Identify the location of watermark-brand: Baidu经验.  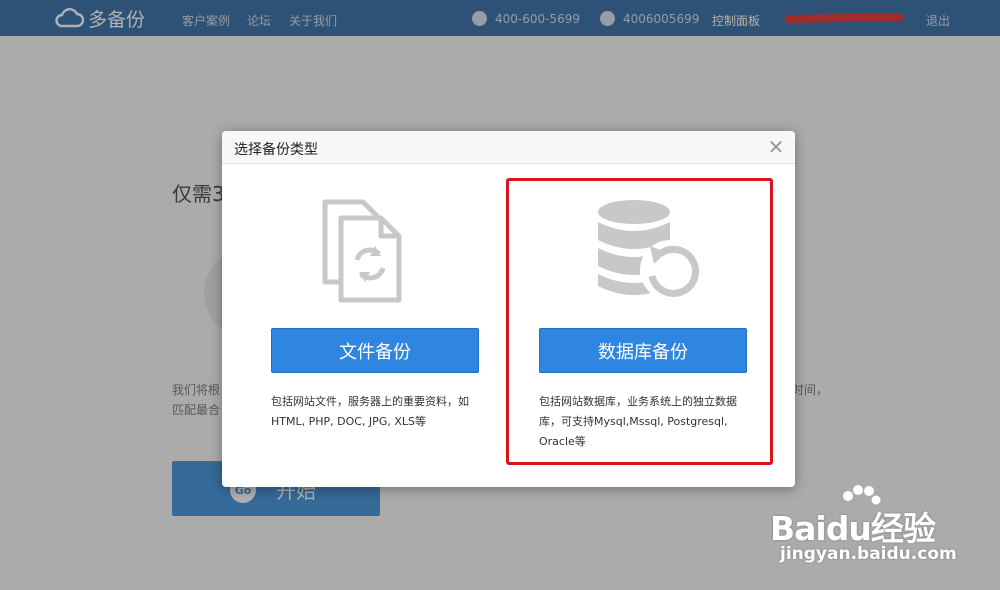
(853, 528).